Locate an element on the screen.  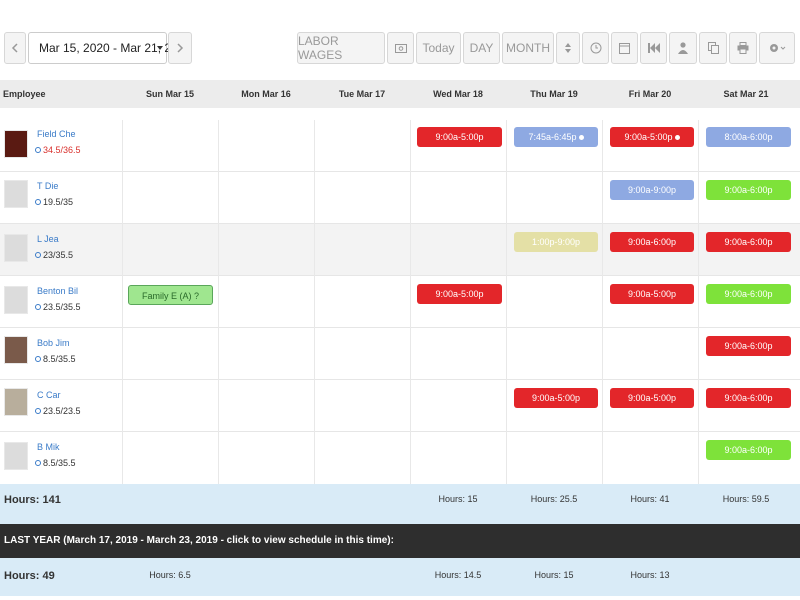
last-year-hours-wed: Hours: 14.5 is located at coordinates (458, 575).